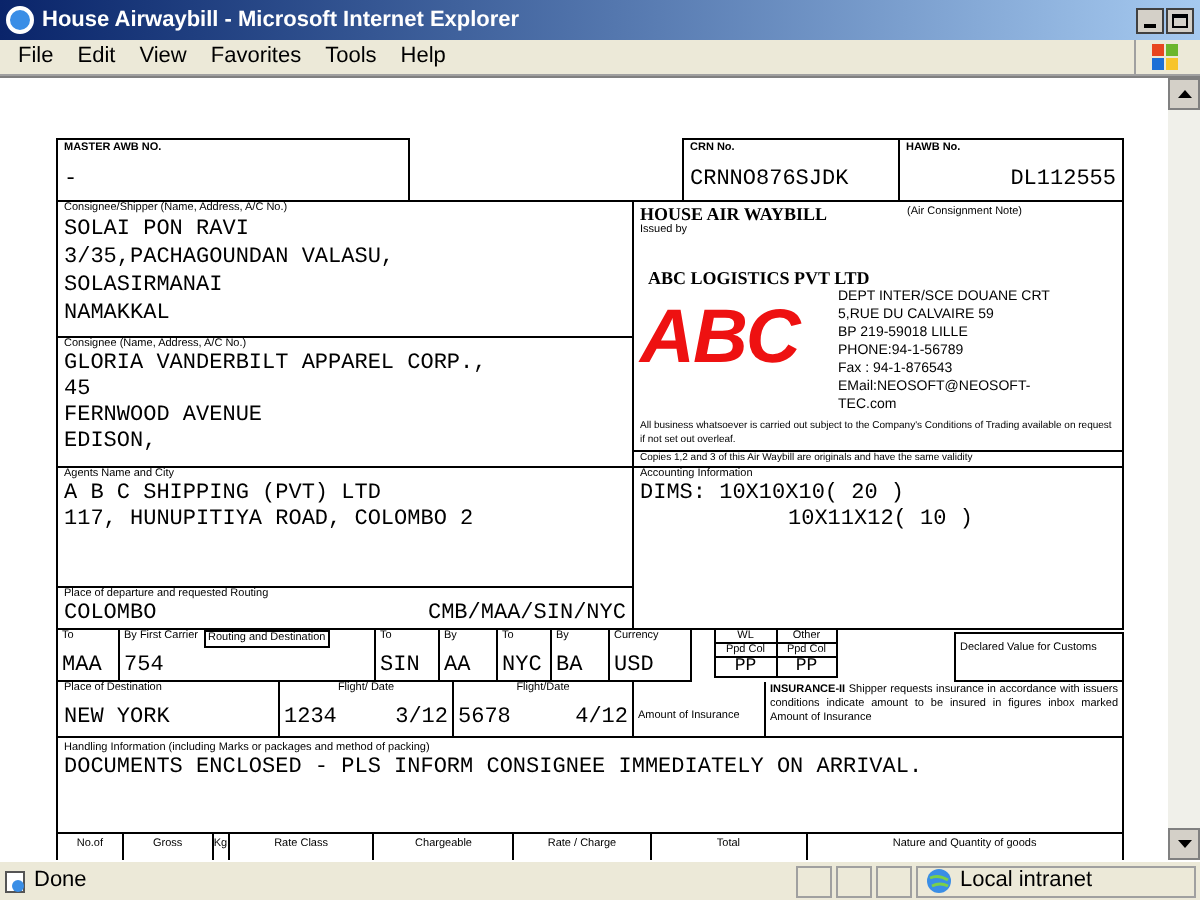 Image resolution: width=1200 pixels, height=900 pixels. What do you see at coordinates (523, 667) in the screenshot?
I see `field-value: NYC` at bounding box center [523, 667].